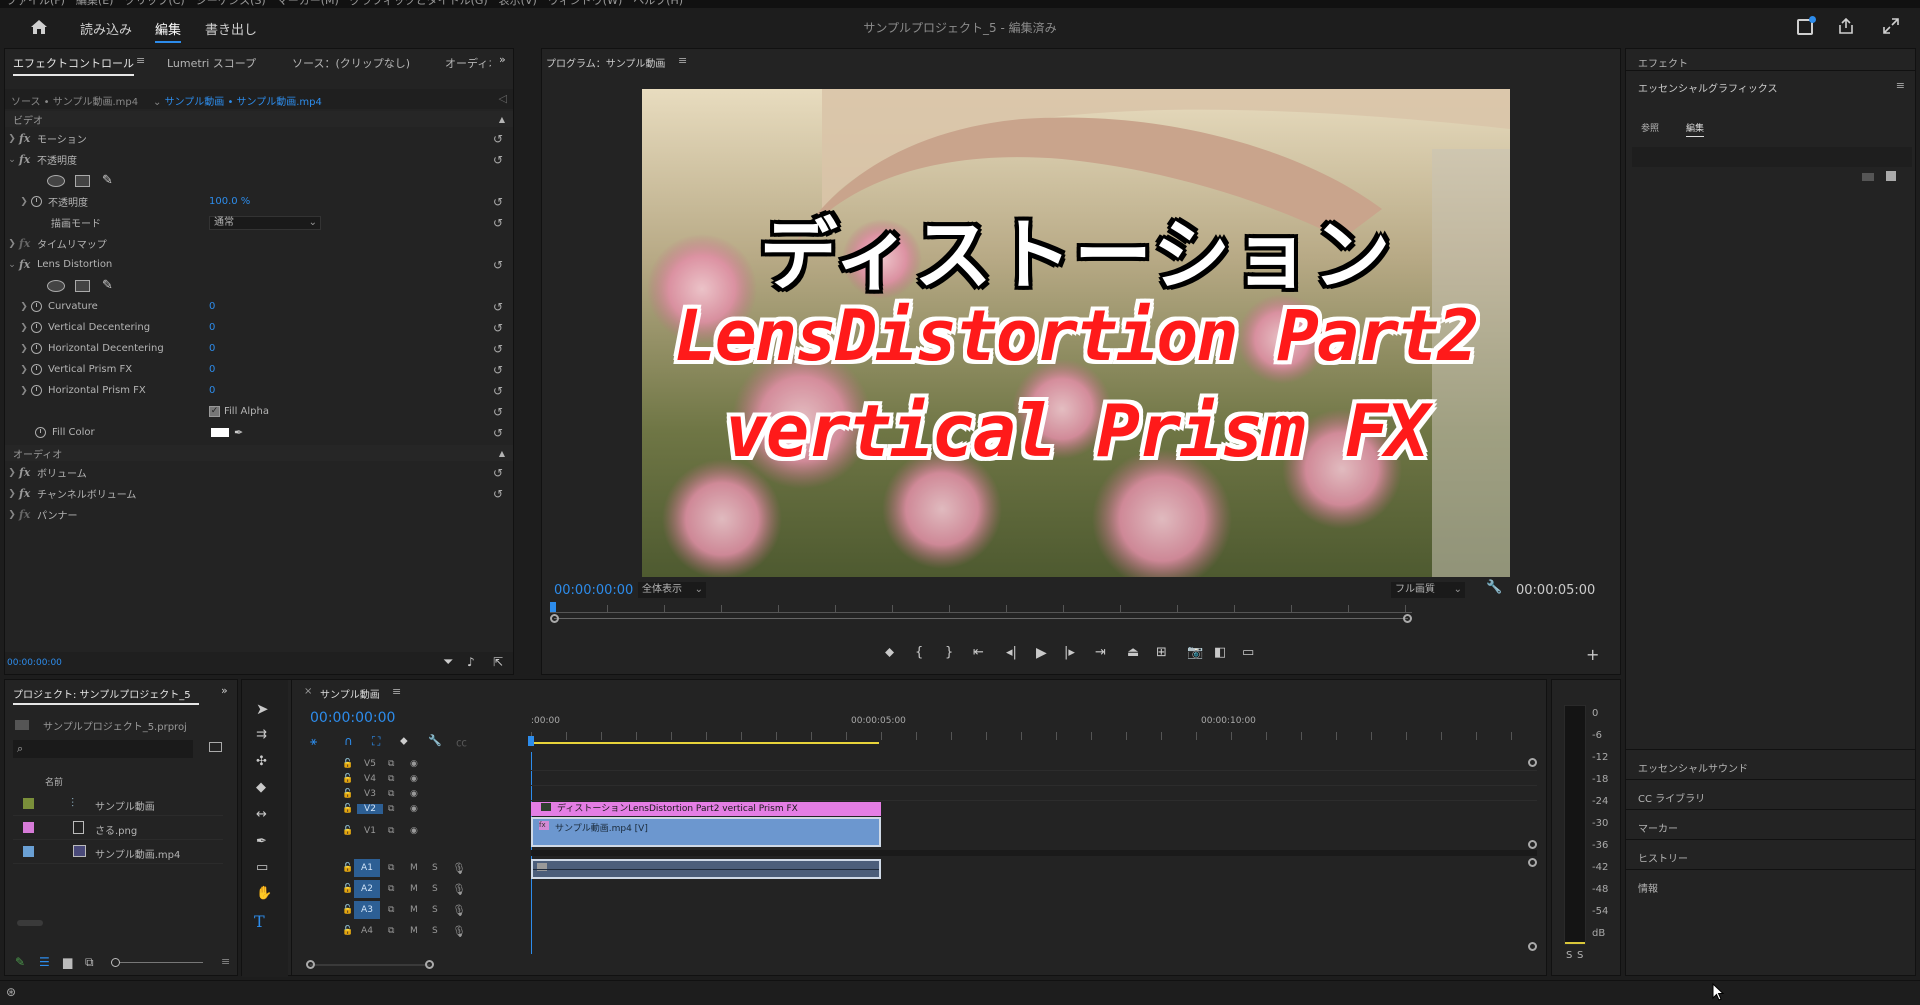 The width and height of the screenshot is (1920, 1005). I want to click on pen-tool-icon: ✒, so click(261, 841).